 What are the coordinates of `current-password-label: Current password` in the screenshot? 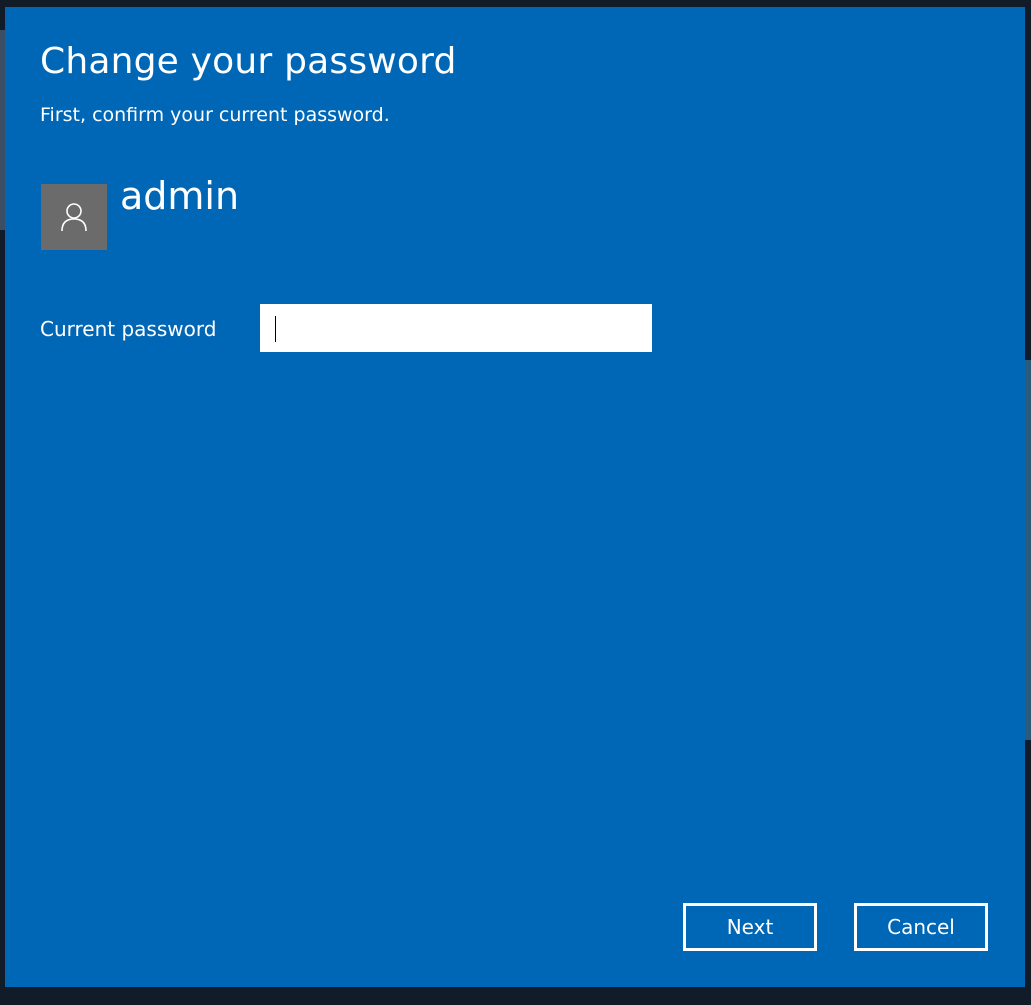 It's located at (128, 329).